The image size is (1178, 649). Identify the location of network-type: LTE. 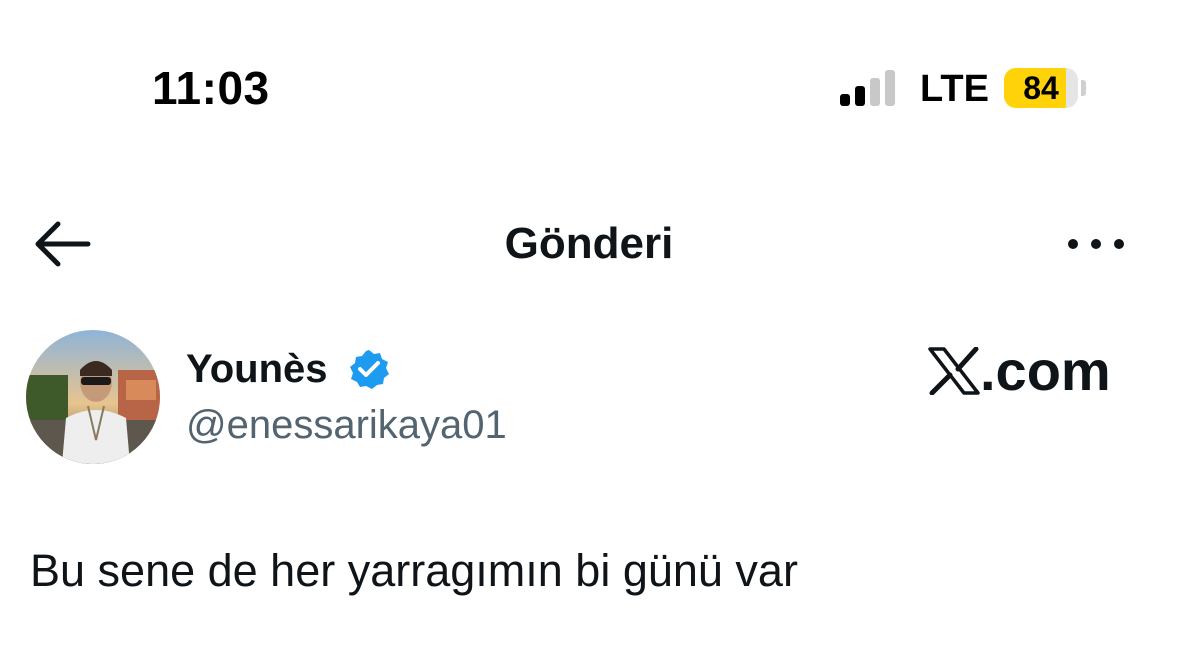
(954, 89).